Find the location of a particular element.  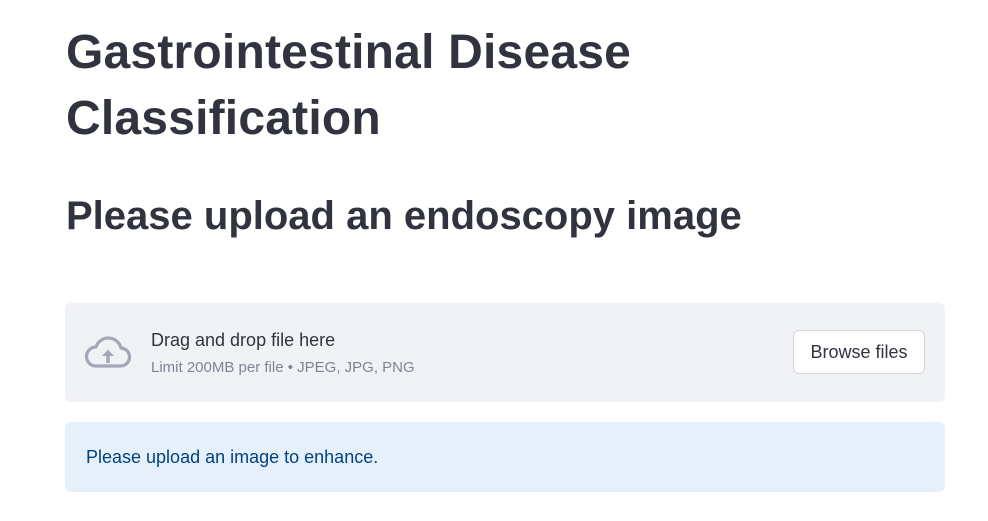

dropzone-title: Drag and drop file here is located at coordinates (243, 340).